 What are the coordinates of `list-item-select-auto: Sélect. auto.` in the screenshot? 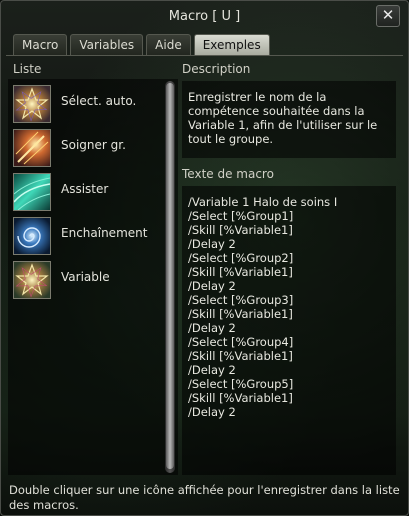 It's located at (86, 103).